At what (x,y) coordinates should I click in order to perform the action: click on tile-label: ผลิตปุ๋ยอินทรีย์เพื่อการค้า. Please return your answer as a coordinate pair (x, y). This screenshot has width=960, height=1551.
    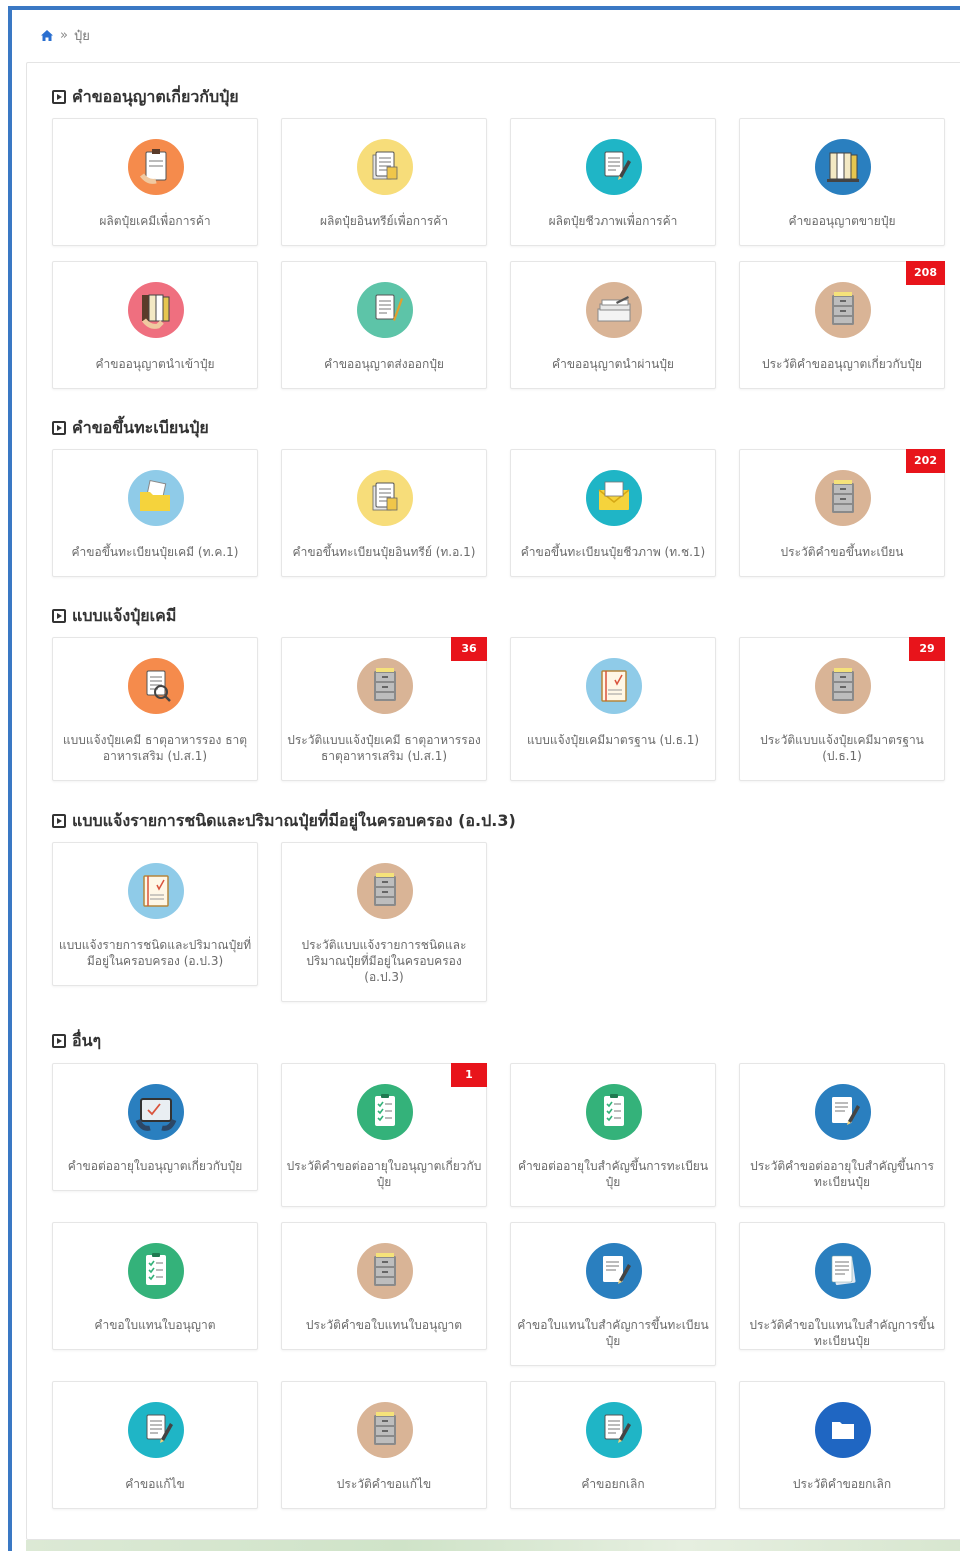
    Looking at the image, I should click on (384, 221).